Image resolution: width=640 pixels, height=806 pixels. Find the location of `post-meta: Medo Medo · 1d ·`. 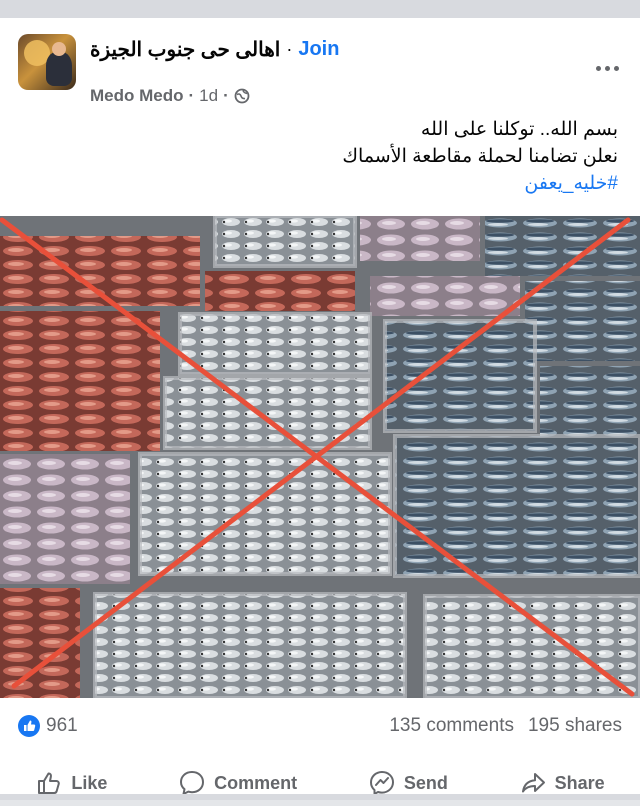

post-meta: Medo Medo · 1d · is located at coordinates (170, 96).